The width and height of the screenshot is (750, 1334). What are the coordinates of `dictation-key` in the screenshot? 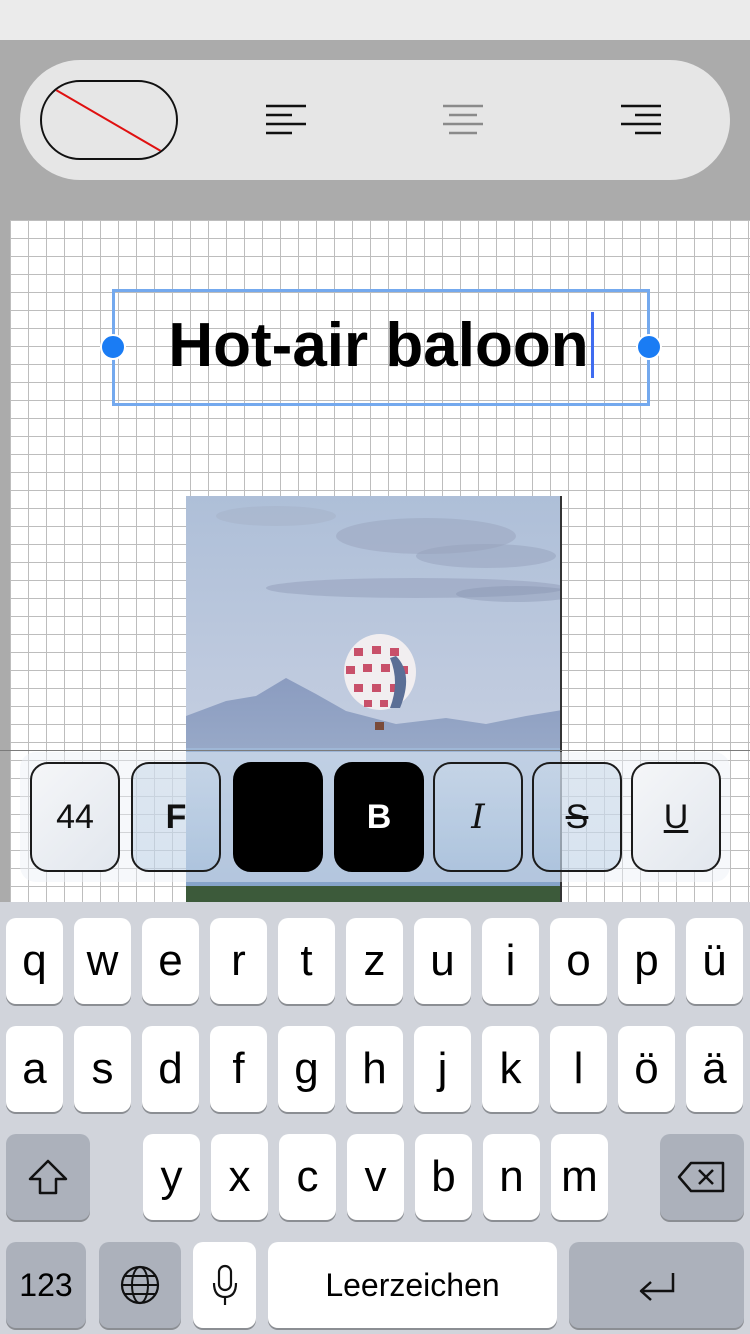 It's located at (224, 1285).